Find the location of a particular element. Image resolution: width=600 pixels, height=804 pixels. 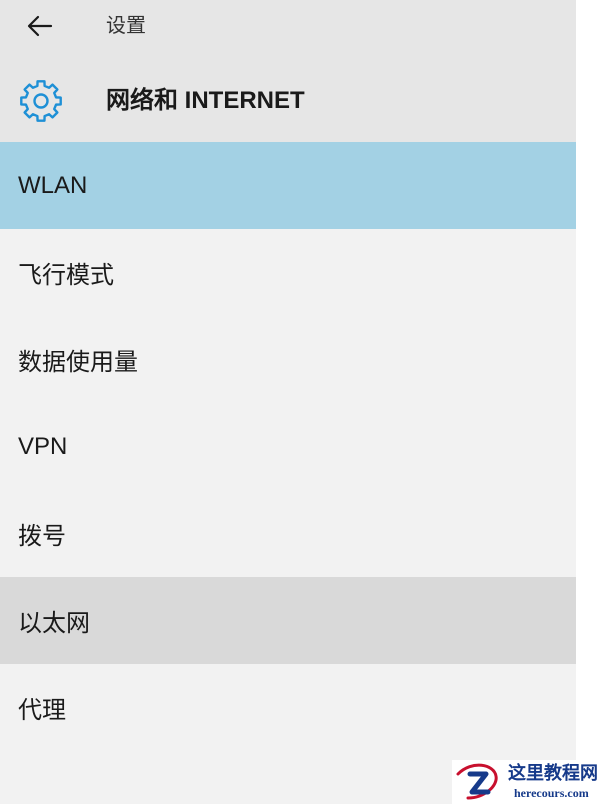

gear-outline is located at coordinates (41, 101).